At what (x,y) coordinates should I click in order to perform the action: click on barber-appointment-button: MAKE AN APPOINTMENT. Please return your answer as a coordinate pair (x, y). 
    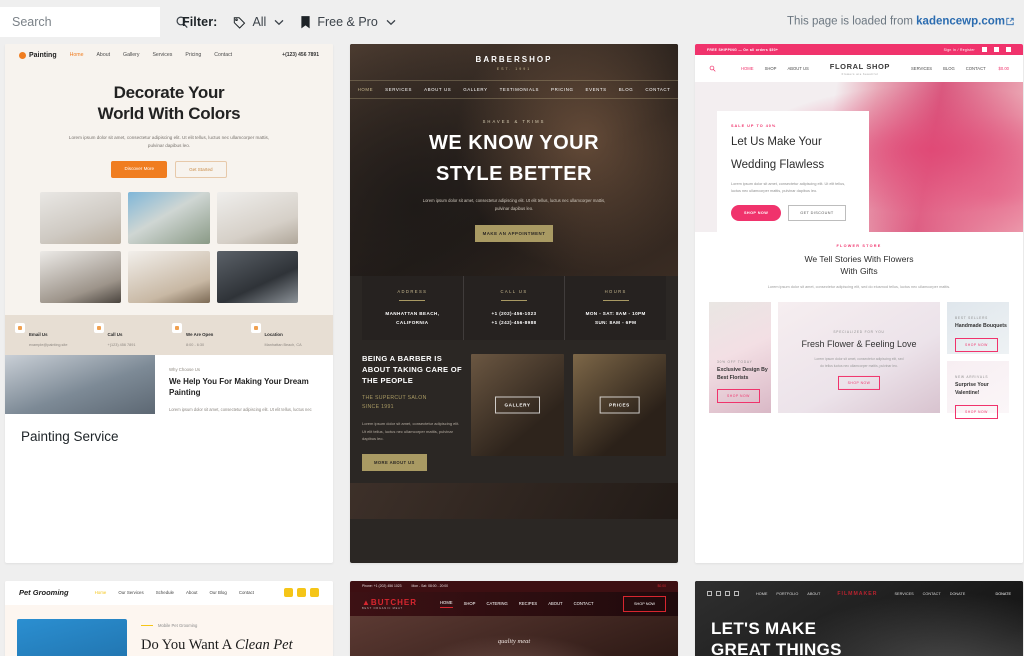
    Looking at the image, I should click on (514, 233).